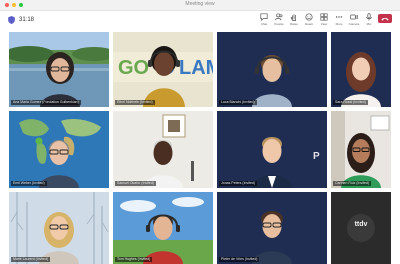 Image resolution: width=400 pixels, height=264 pixels. Describe the element at coordinates (264, 17) in the screenshot. I see `chat-icon` at that location.